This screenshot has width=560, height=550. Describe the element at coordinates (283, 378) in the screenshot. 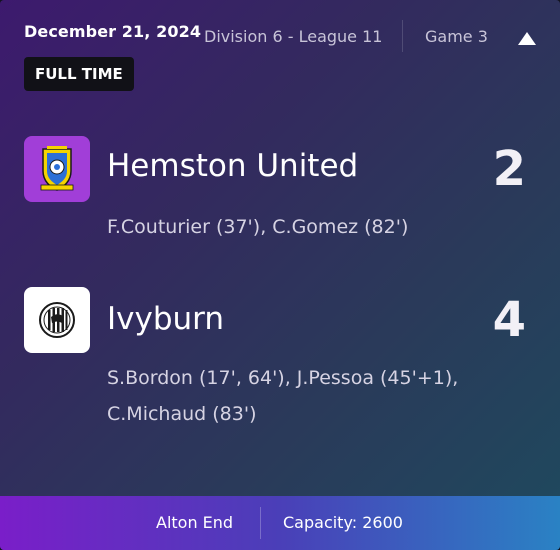

I see `away-scorers-line-1: S.Bordon (17', 64'), J.Pessoa (45'+1),` at that location.